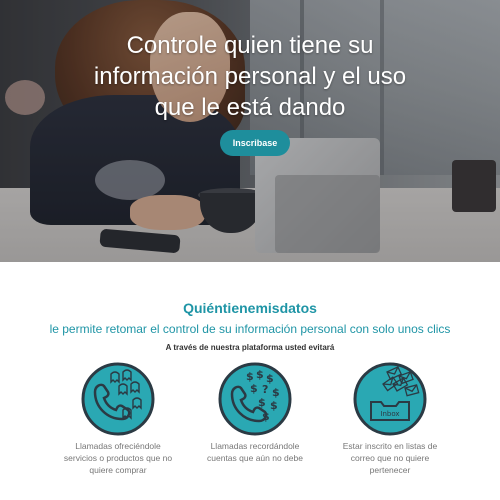 The height and width of the screenshot is (500, 500). I want to click on signup-button: Inscribase, so click(255, 143).